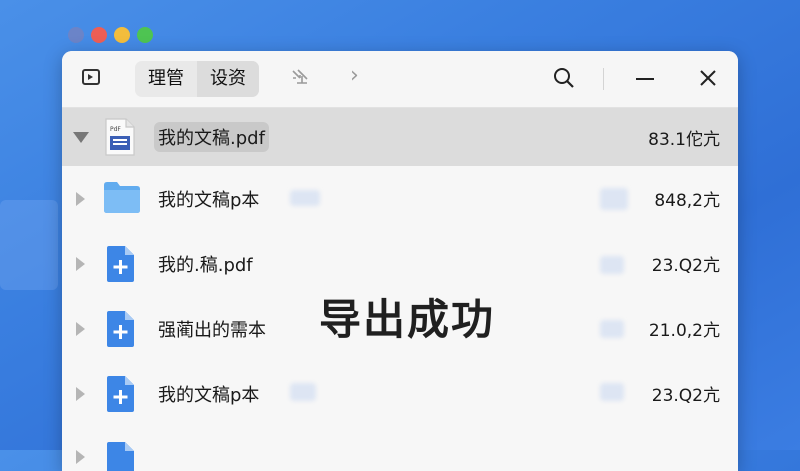 The height and width of the screenshot is (471, 800). What do you see at coordinates (122, 35) in the screenshot?
I see `minimize-window-button` at bounding box center [122, 35].